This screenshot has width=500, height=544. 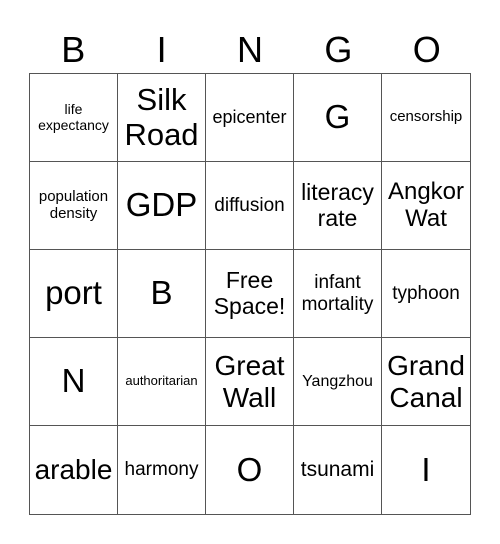 I want to click on bingo-cell: I, so click(x=426, y=470).